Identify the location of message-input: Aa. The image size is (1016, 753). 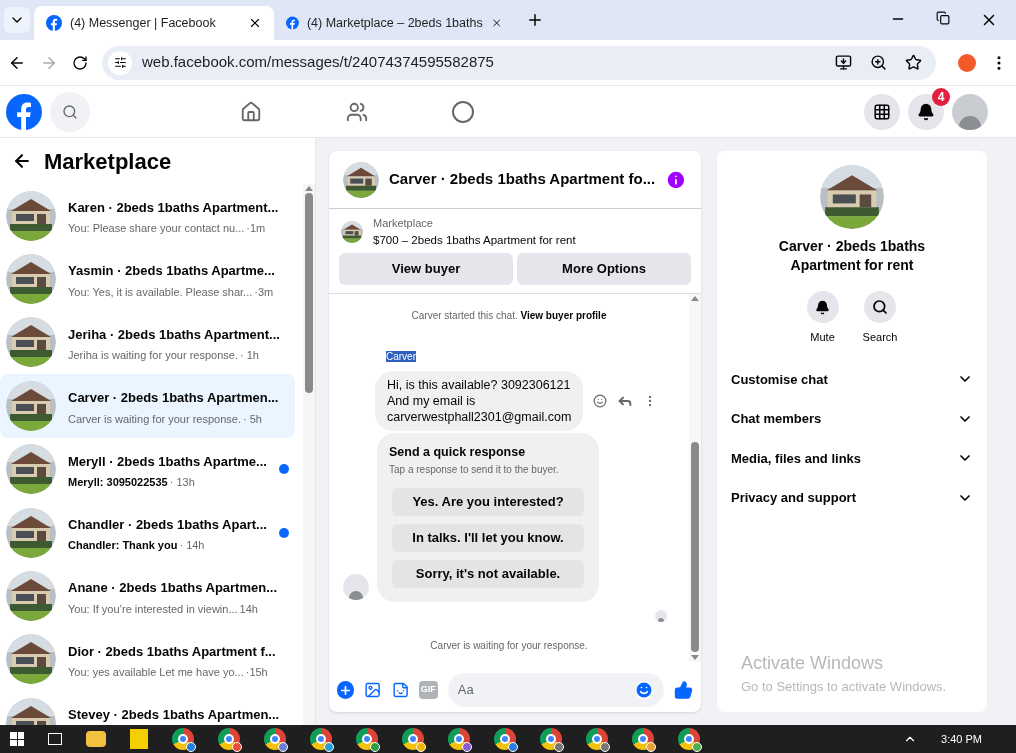
(545, 690).